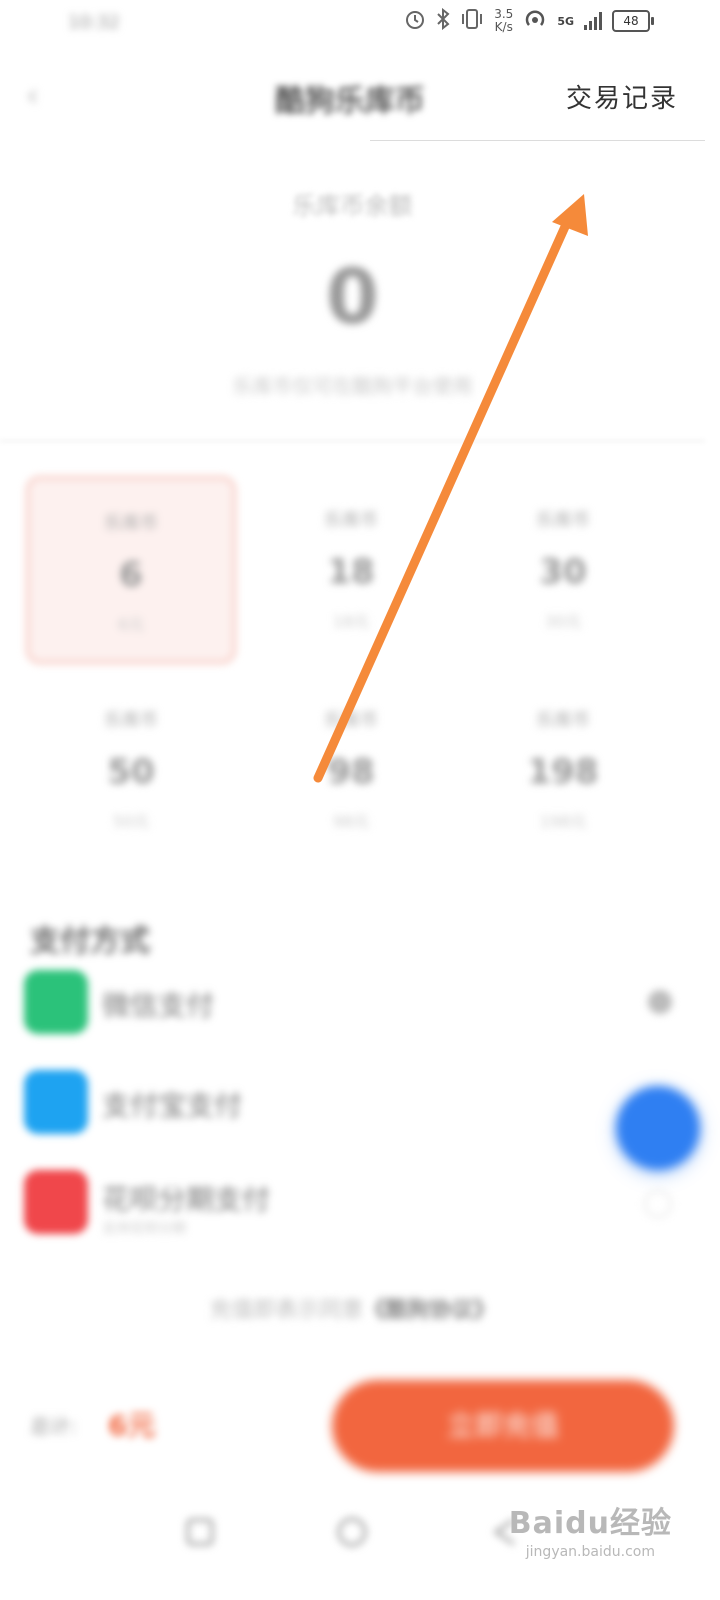 This screenshot has width=720, height=1600. I want to click on package-price: 30元, so click(563, 621).